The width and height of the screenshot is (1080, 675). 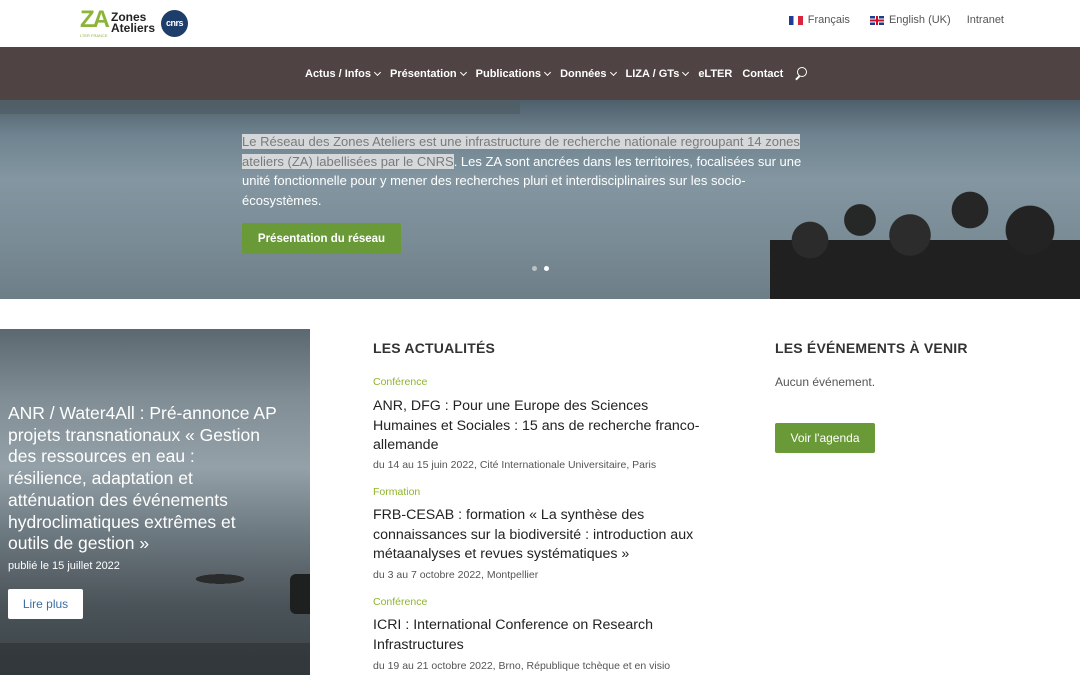 I want to click on carousel-dots, so click(x=544, y=268).